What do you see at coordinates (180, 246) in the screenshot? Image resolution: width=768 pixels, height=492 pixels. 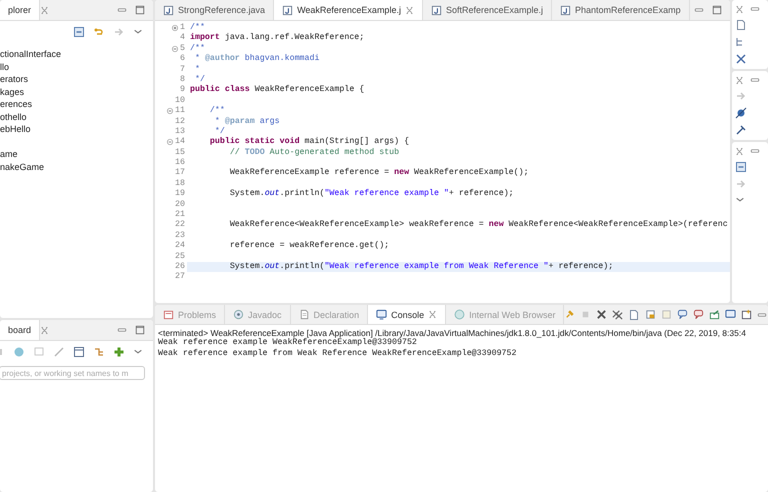 I see `line-number: 24` at bounding box center [180, 246].